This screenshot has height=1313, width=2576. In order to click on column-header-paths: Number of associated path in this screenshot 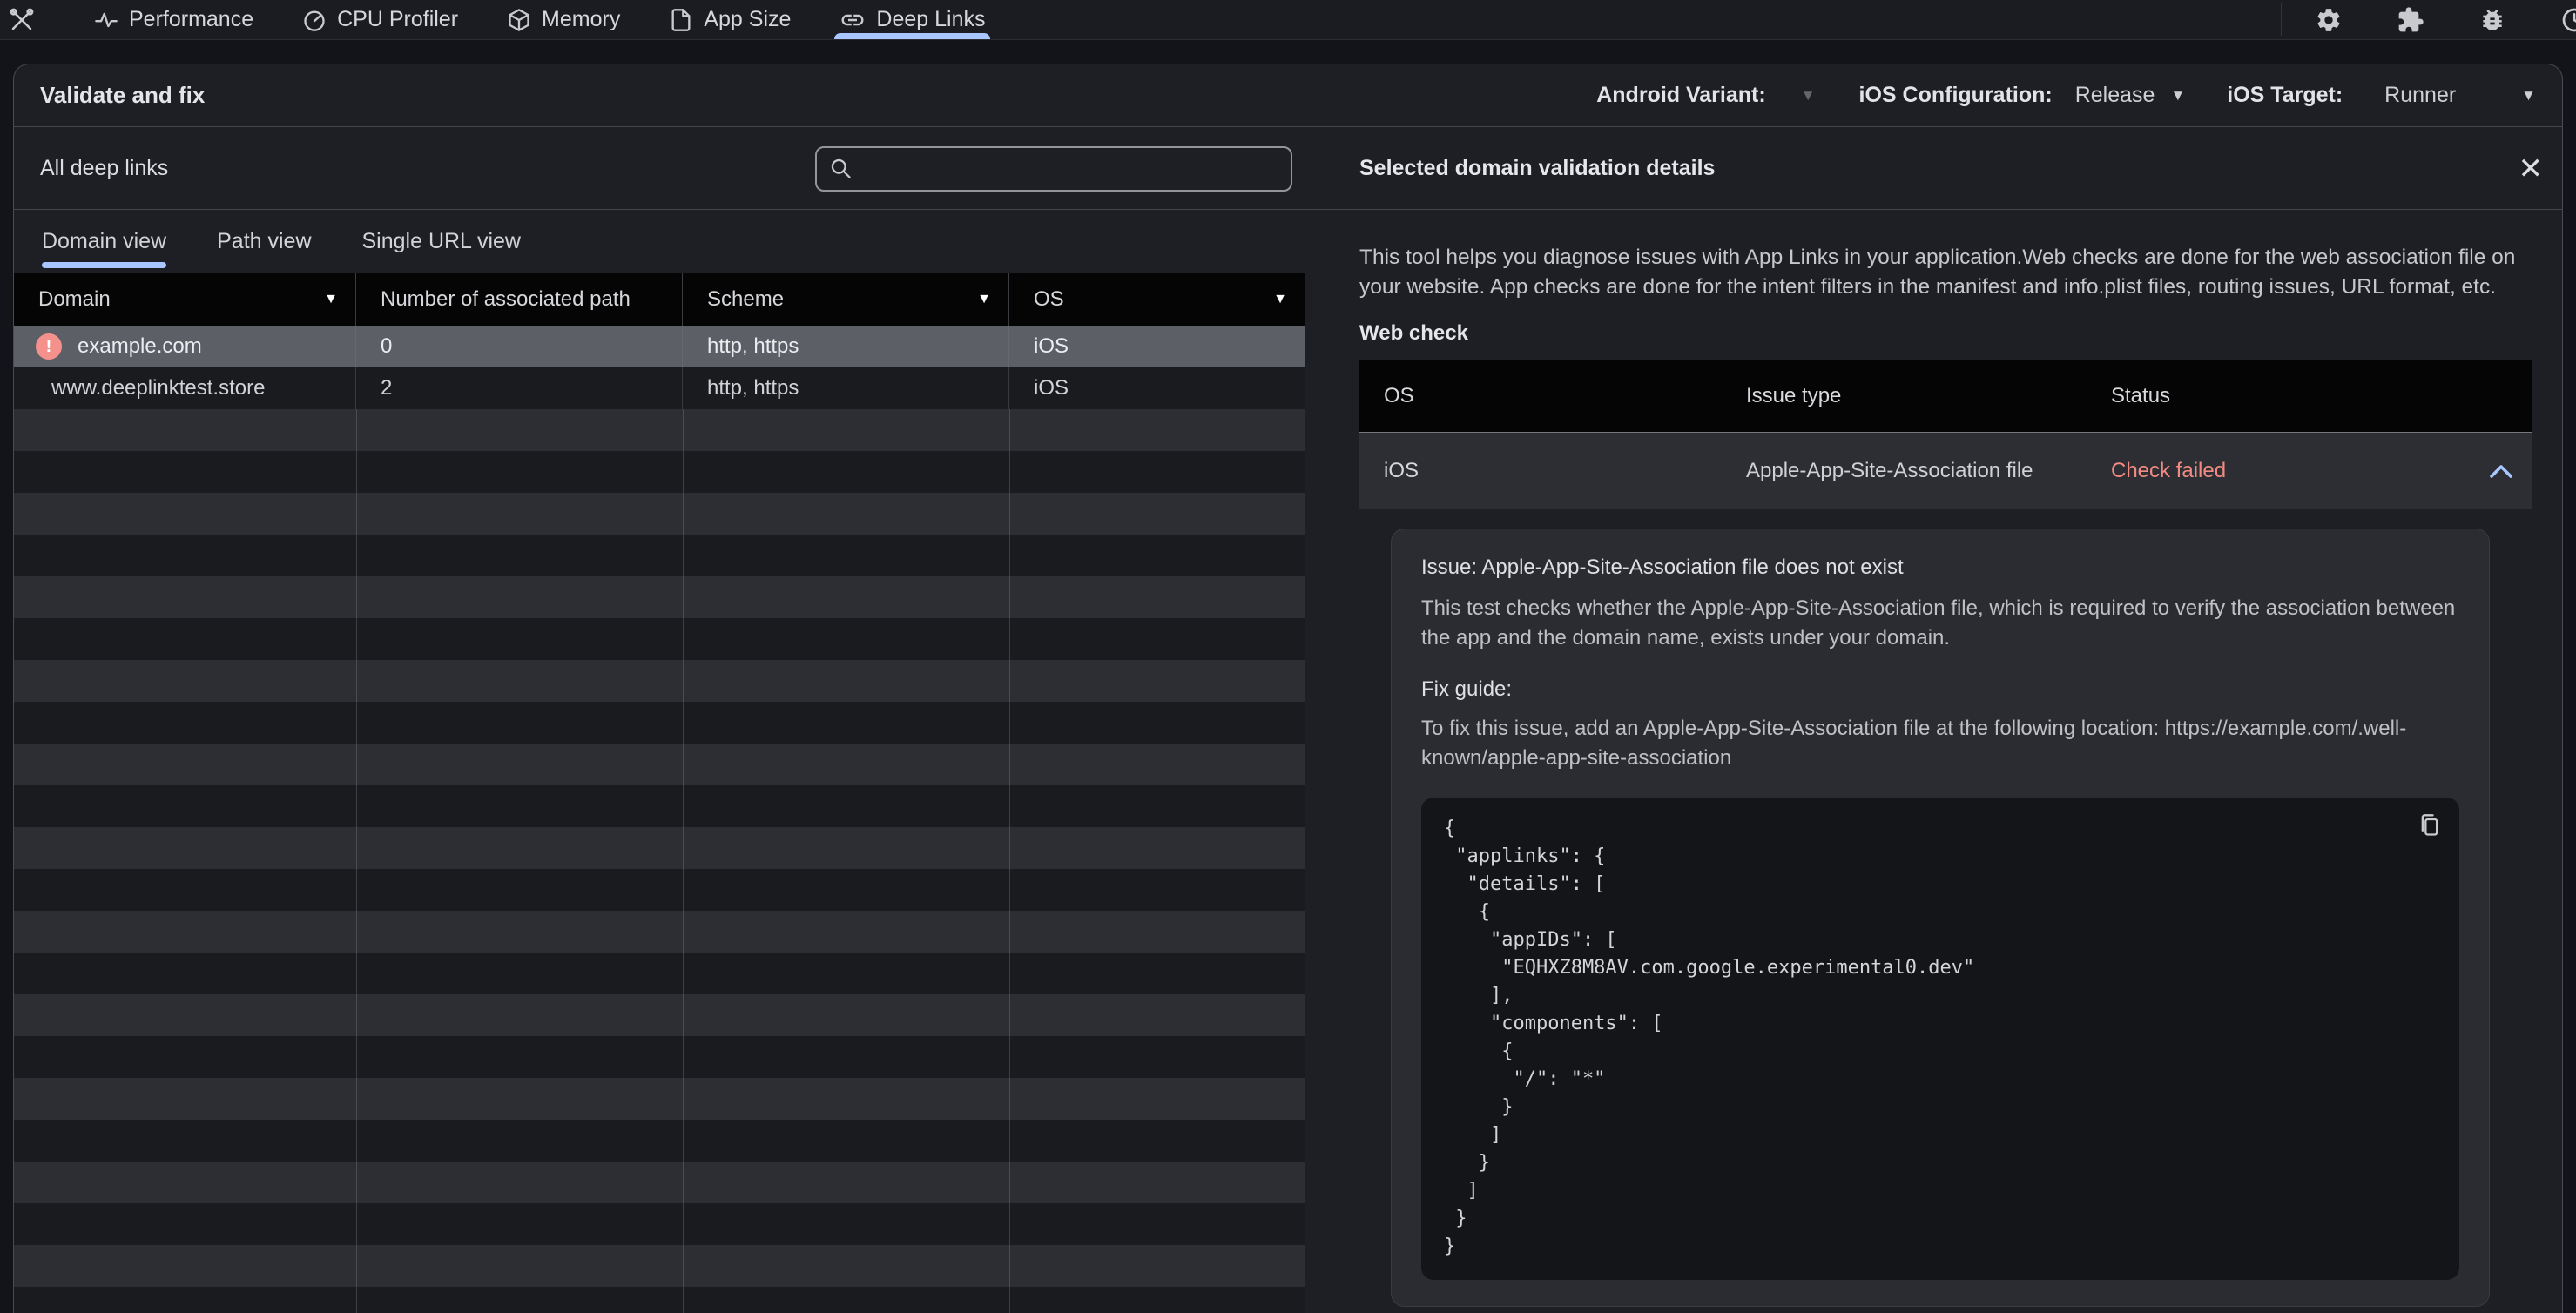, I will do `click(519, 299)`.